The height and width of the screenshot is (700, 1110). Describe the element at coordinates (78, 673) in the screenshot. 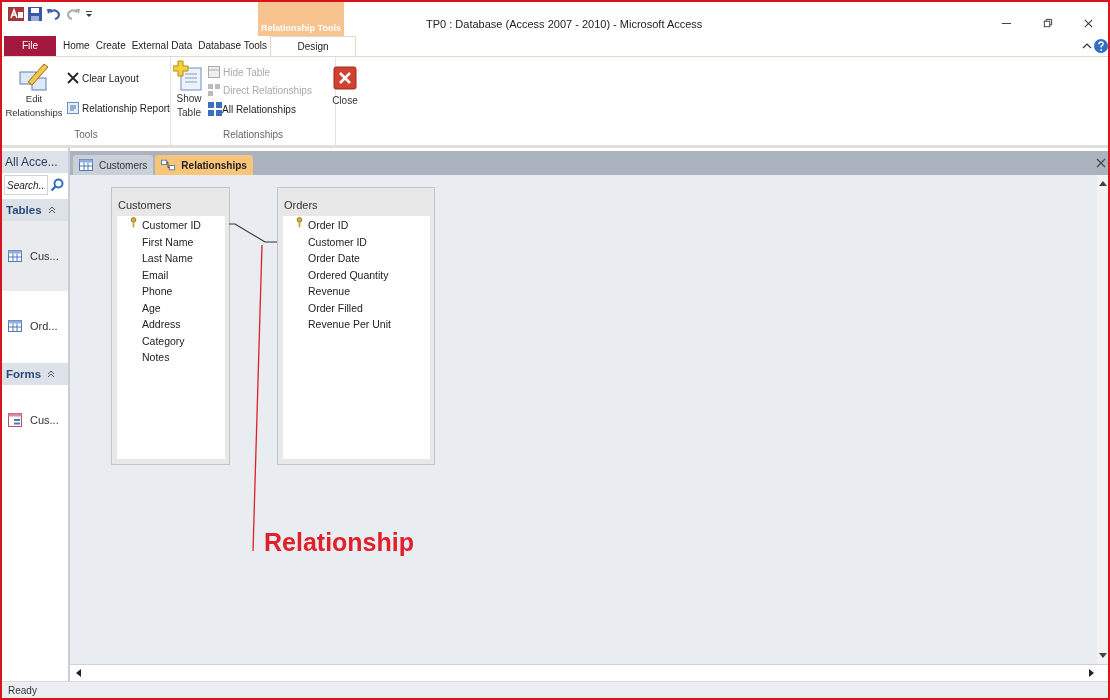

I see `left-arrow-icon` at that location.